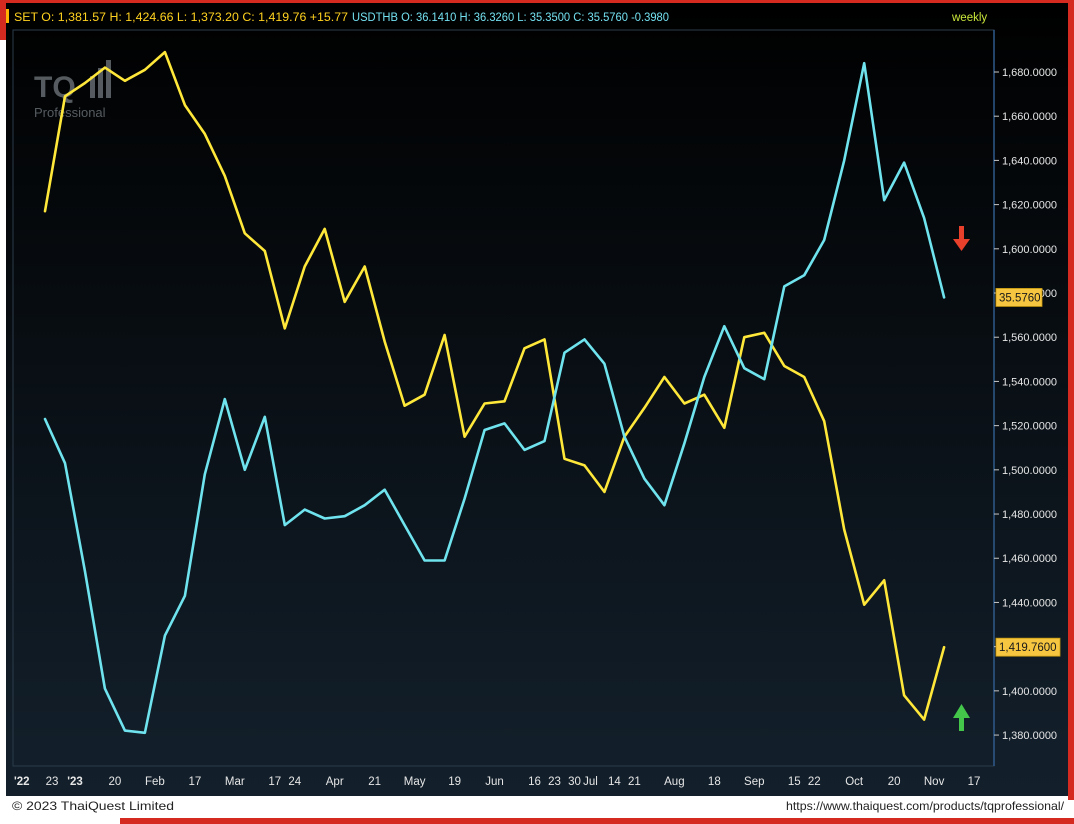  Describe the element at coordinates (55, 87) in the screenshot. I see `watermark-logo: TQ` at that location.